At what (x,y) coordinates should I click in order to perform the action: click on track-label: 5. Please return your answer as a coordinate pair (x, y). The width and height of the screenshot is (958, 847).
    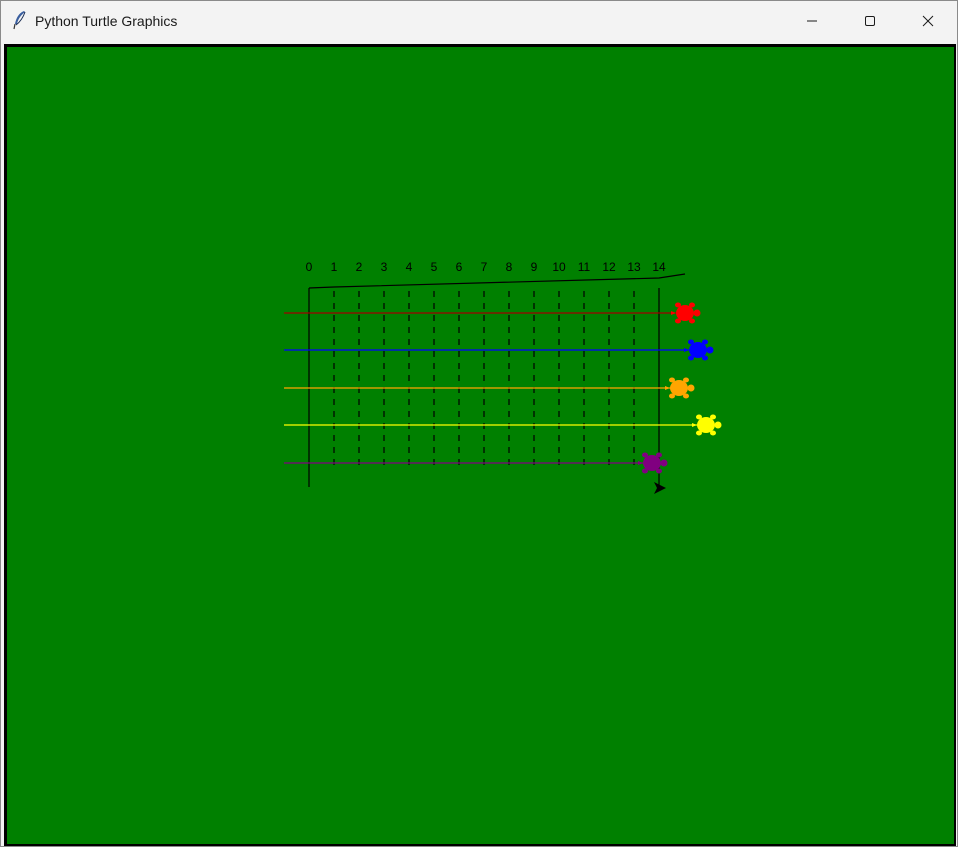
    Looking at the image, I should click on (434, 267).